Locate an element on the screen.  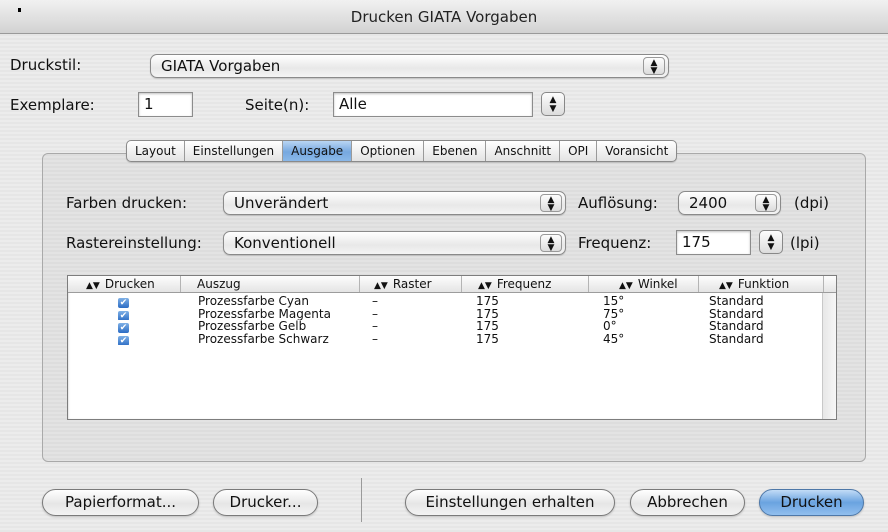
col-header-funktion: ▲▼ Funktion is located at coordinates (761, 284).